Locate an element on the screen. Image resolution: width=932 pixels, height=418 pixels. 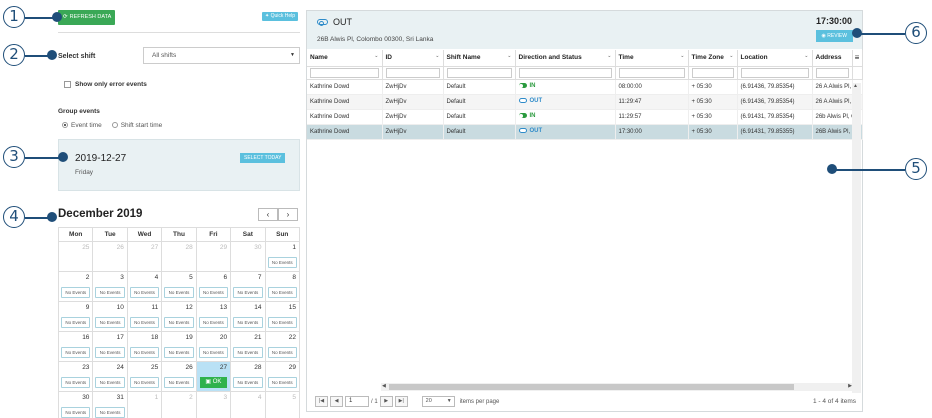
calendar-next-button: › is located at coordinates (288, 214).